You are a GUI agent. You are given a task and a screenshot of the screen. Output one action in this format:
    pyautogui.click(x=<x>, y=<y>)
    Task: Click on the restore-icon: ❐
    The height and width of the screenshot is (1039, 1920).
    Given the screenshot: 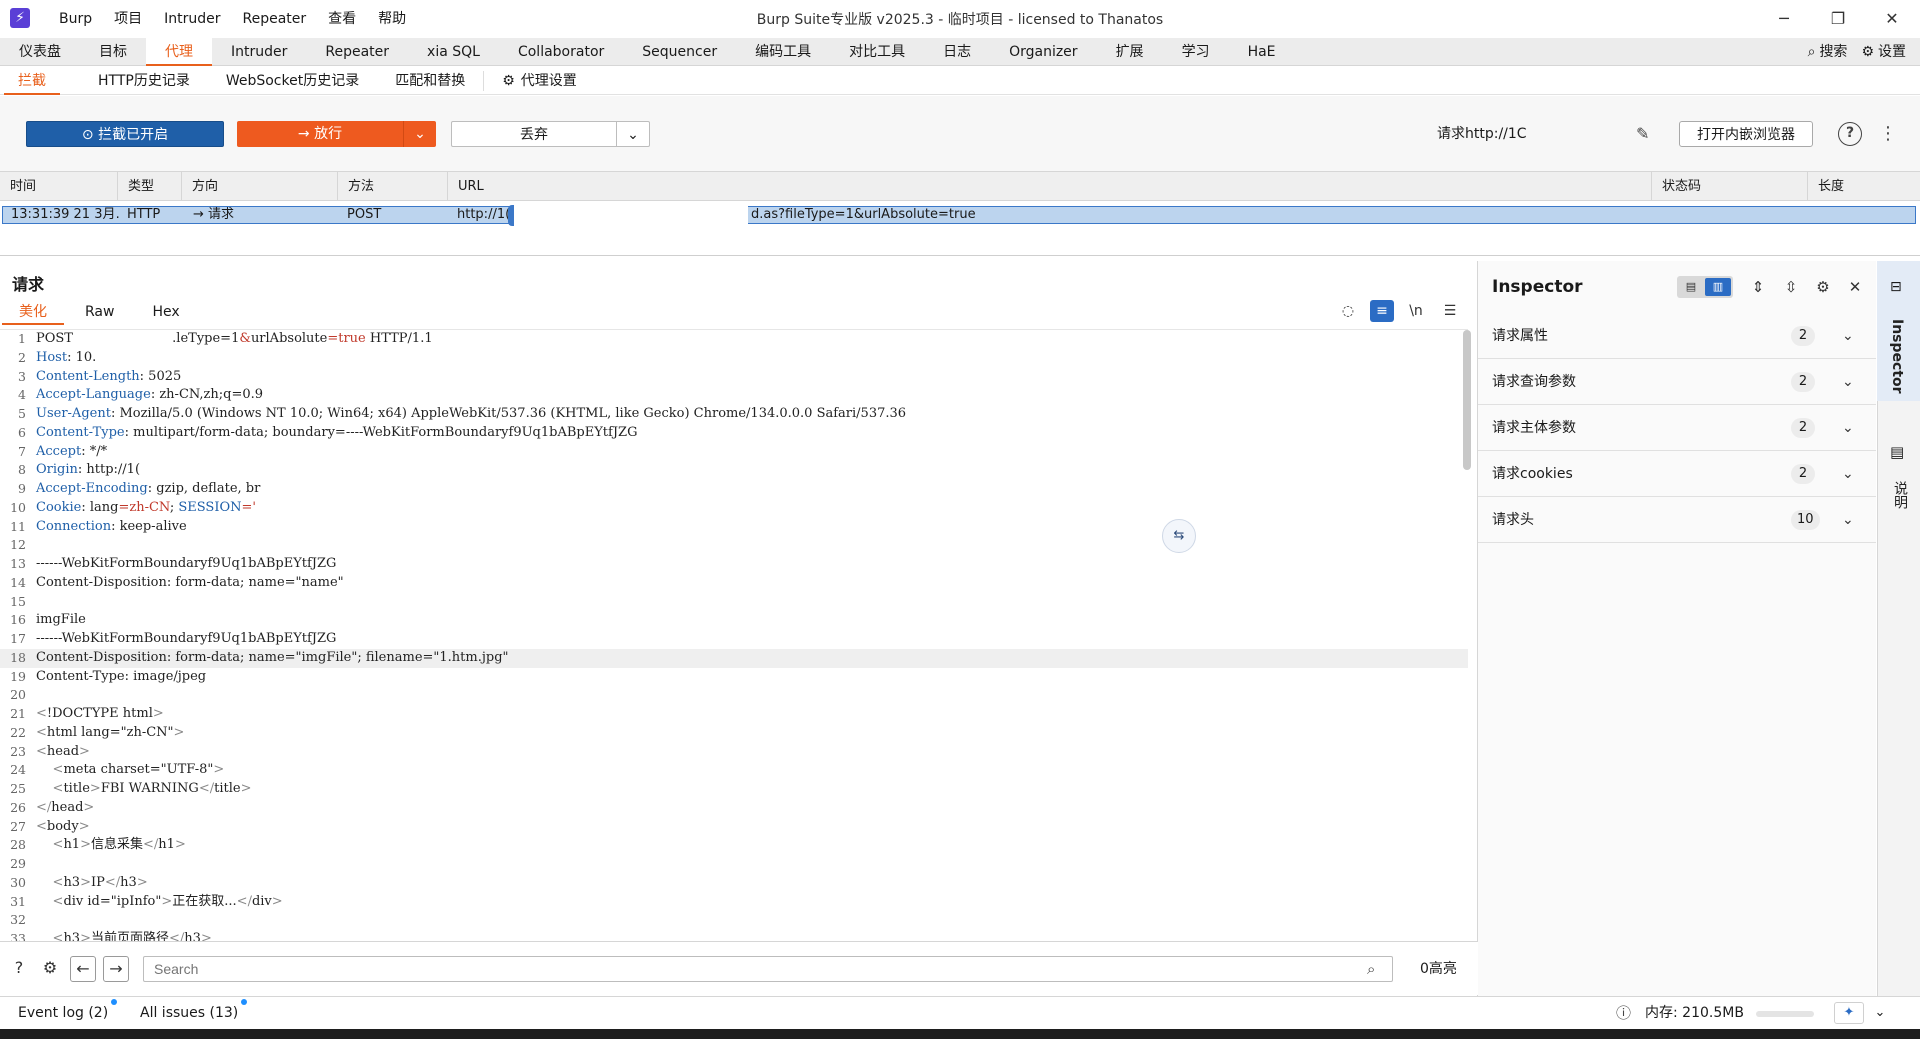 What is the action you would take?
    pyautogui.click(x=1838, y=19)
    